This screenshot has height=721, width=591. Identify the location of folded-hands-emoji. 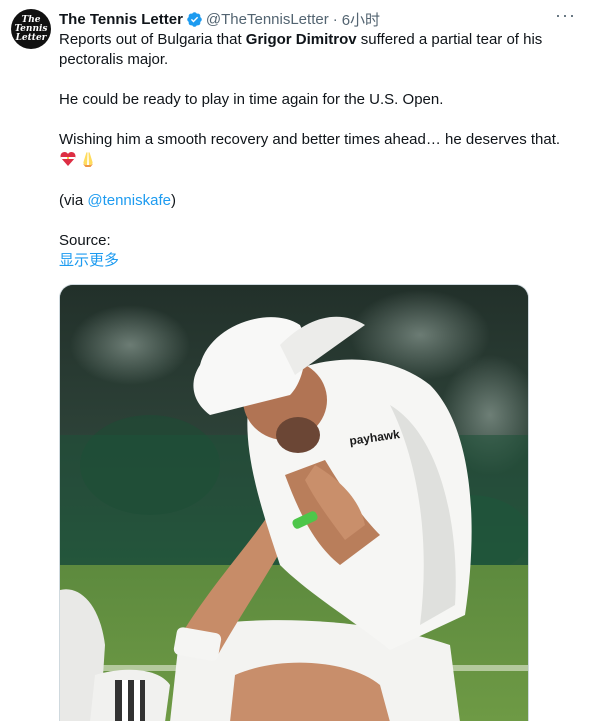
(88, 159).